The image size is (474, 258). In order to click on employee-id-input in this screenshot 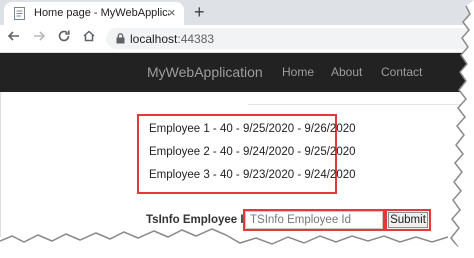, I will do `click(314, 220)`.